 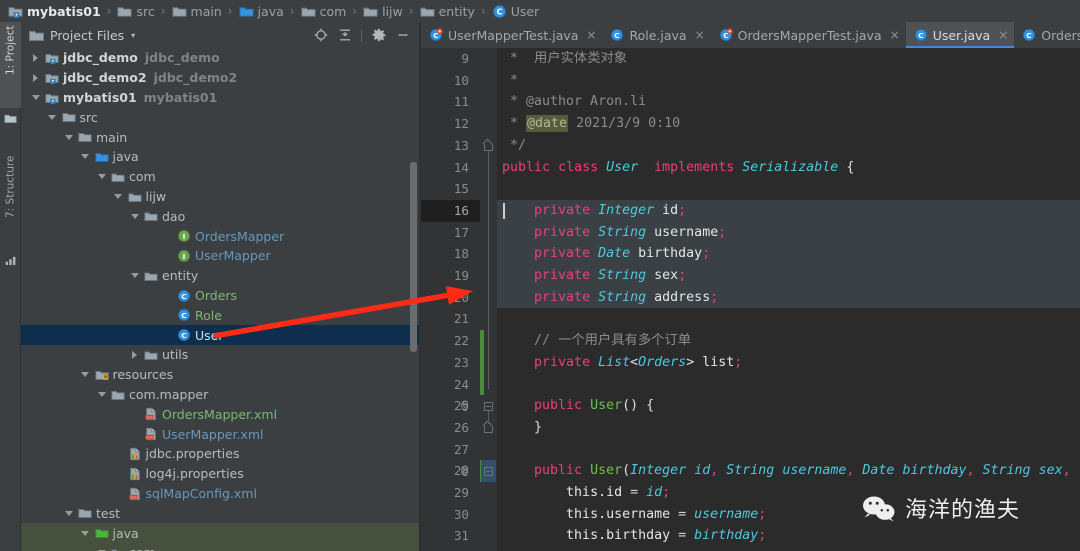 I want to click on package-icon, so click(x=118, y=548).